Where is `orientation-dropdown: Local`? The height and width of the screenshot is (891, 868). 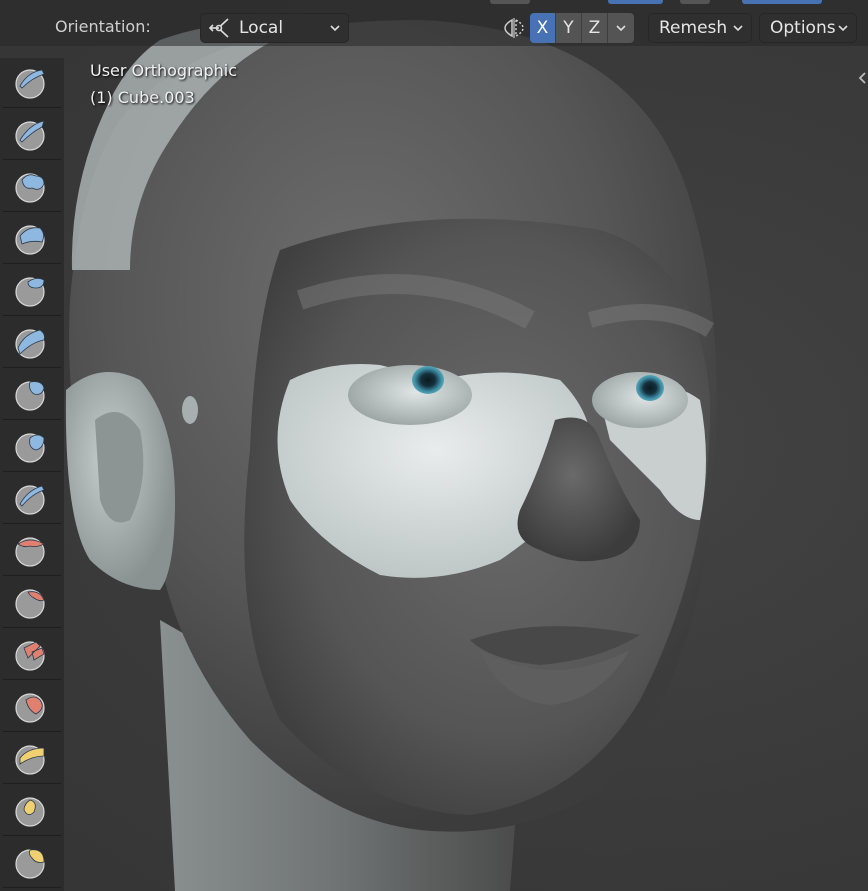 orientation-dropdown: Local is located at coordinates (274, 28).